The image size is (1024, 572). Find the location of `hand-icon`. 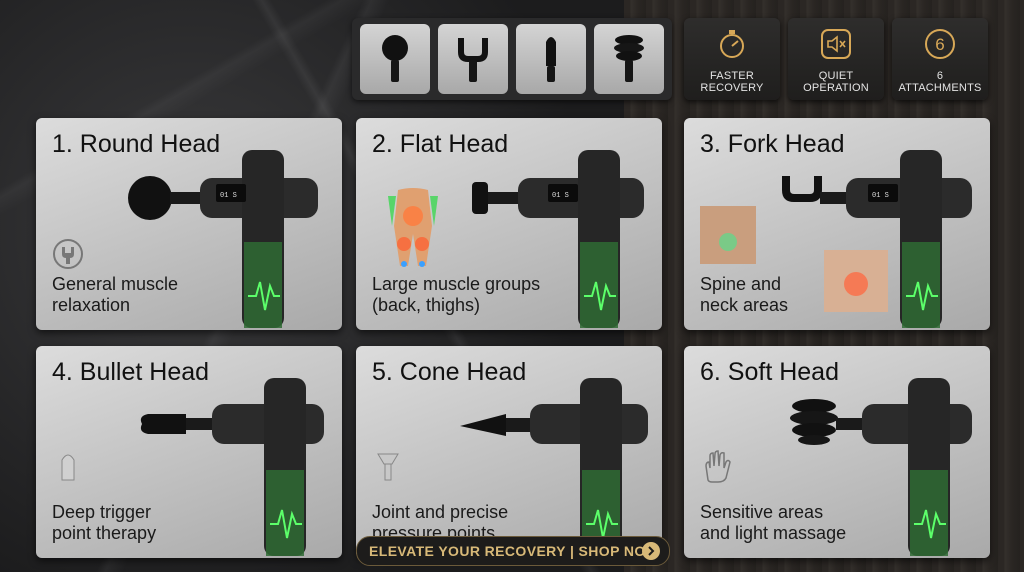

hand-icon is located at coordinates (718, 466).